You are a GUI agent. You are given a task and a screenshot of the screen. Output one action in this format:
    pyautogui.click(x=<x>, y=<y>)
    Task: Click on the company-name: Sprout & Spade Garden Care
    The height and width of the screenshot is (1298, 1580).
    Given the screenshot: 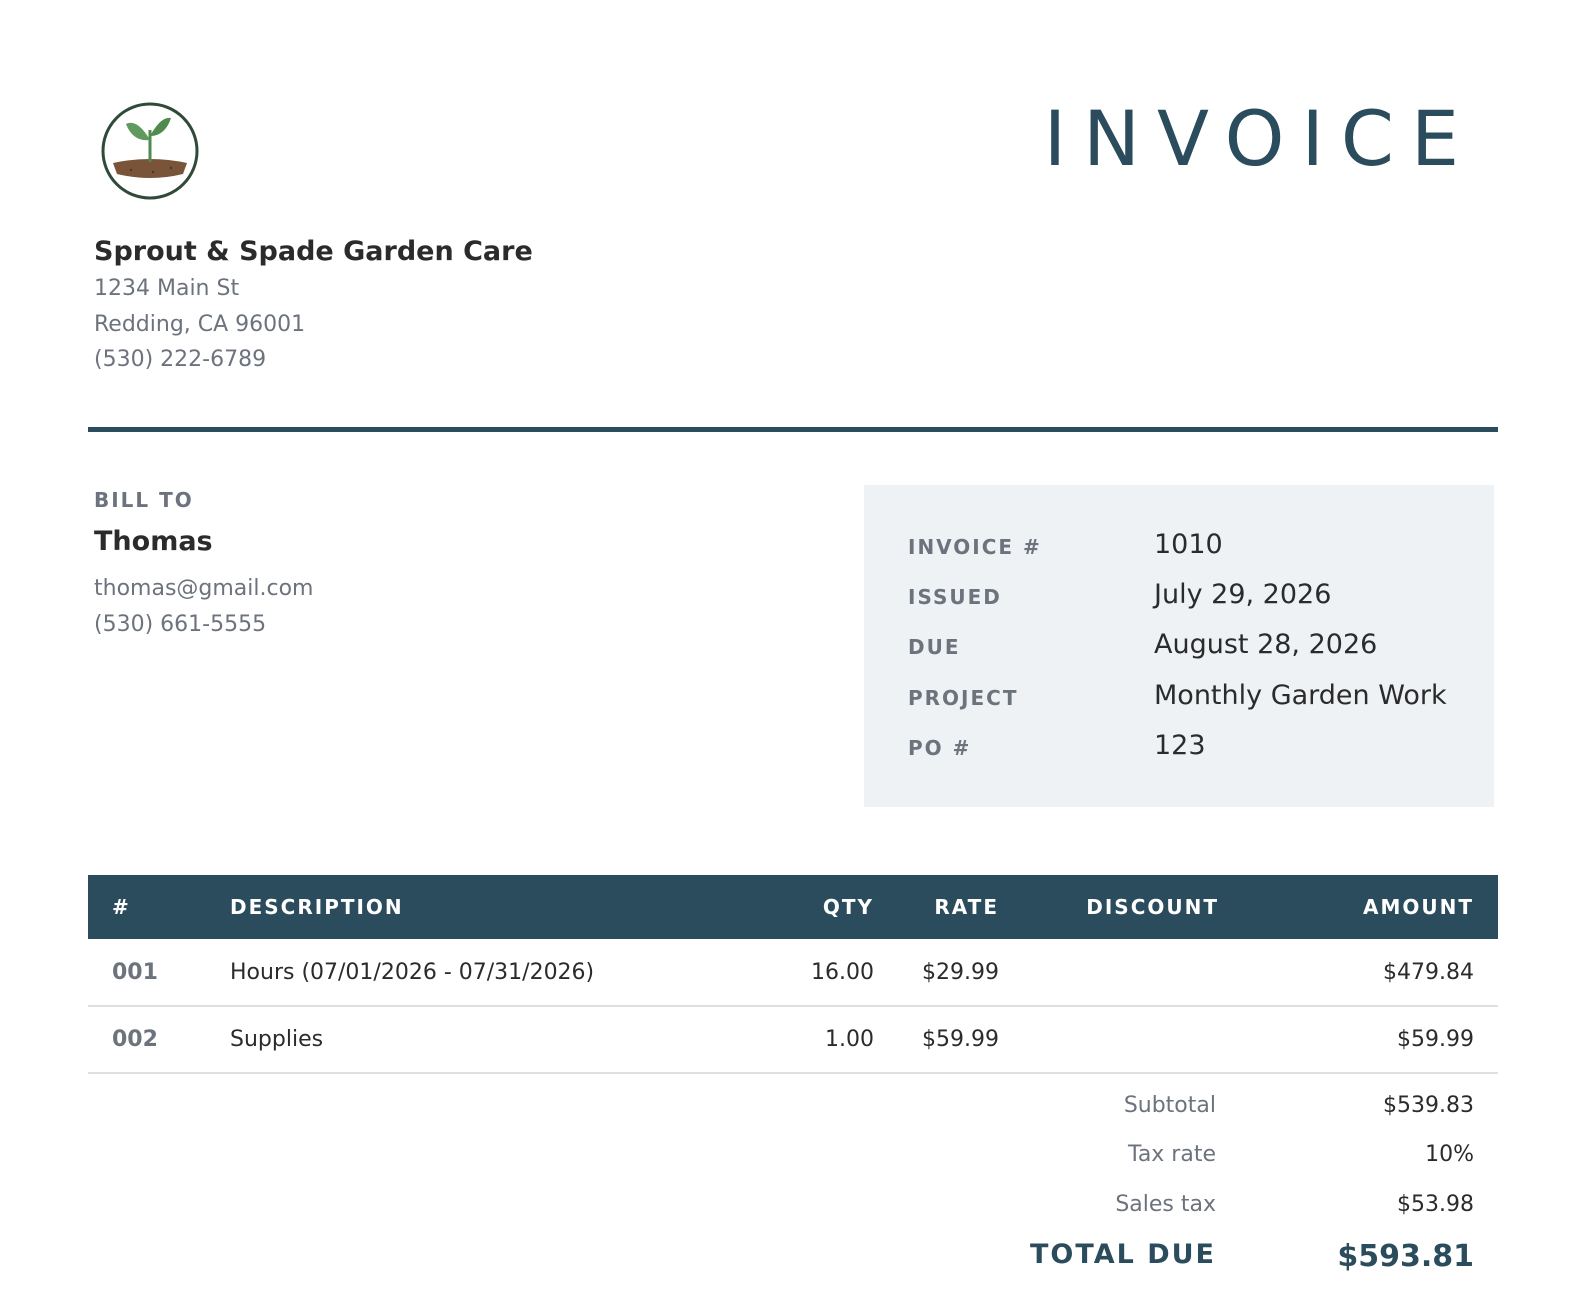 What is the action you would take?
    pyautogui.click(x=313, y=251)
    